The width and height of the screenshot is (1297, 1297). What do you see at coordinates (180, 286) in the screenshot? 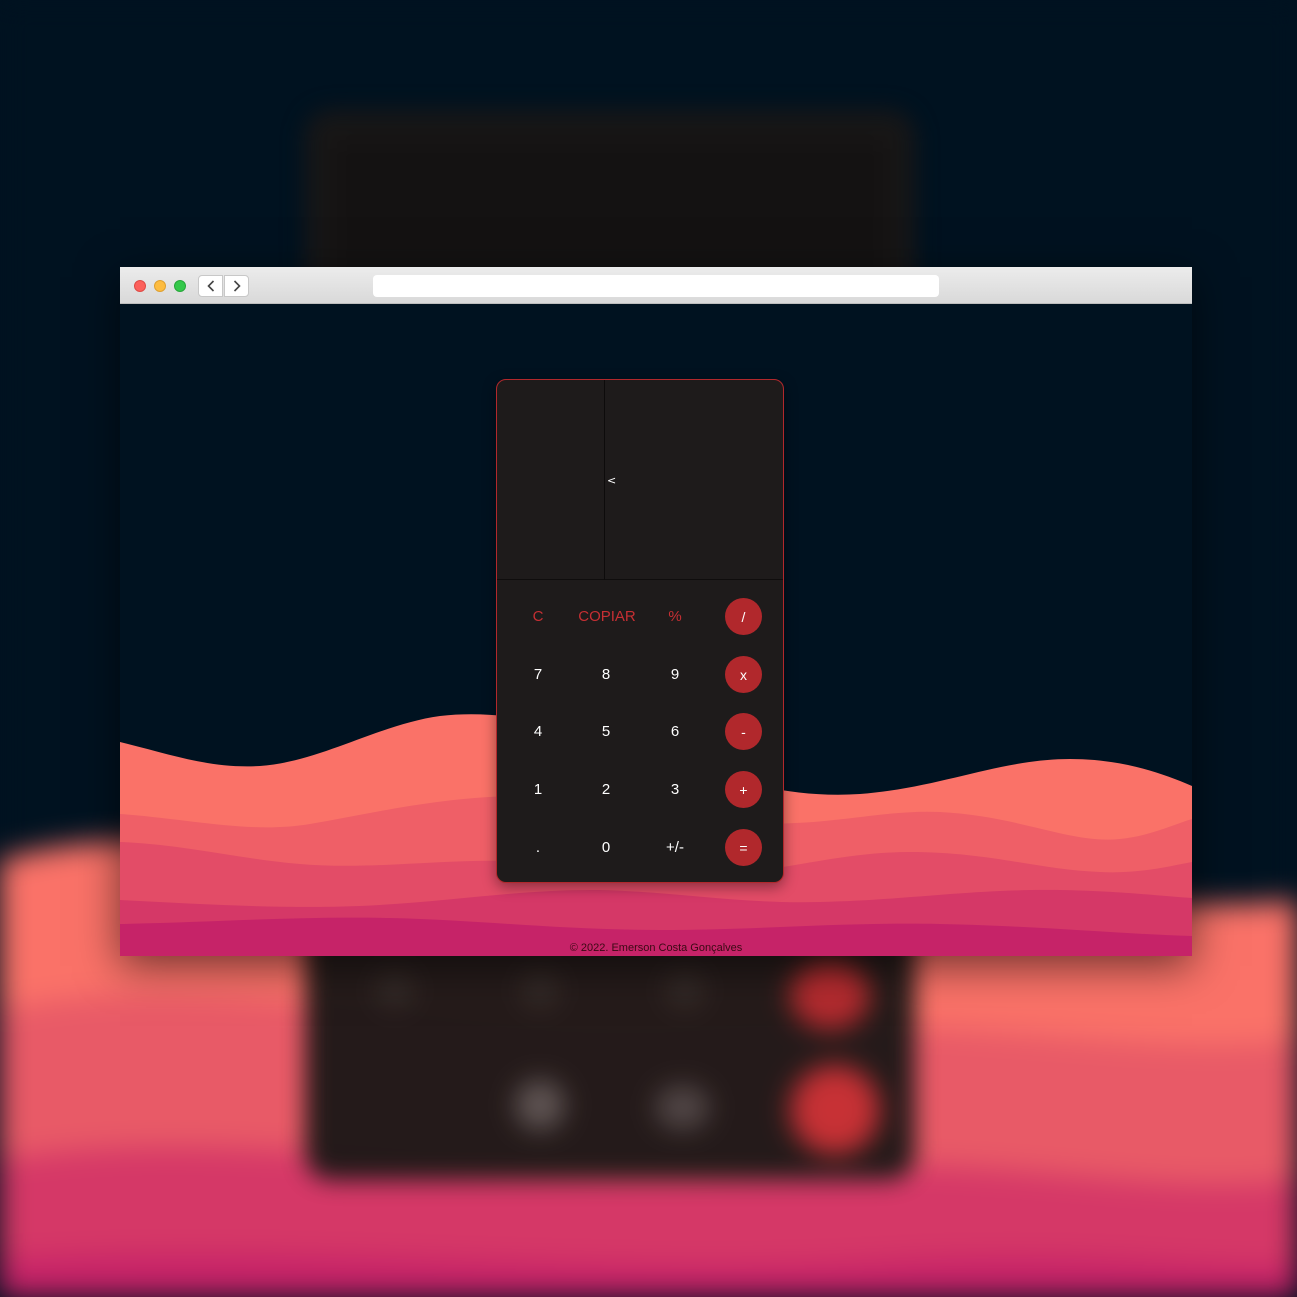
I see `maximize-window-button` at bounding box center [180, 286].